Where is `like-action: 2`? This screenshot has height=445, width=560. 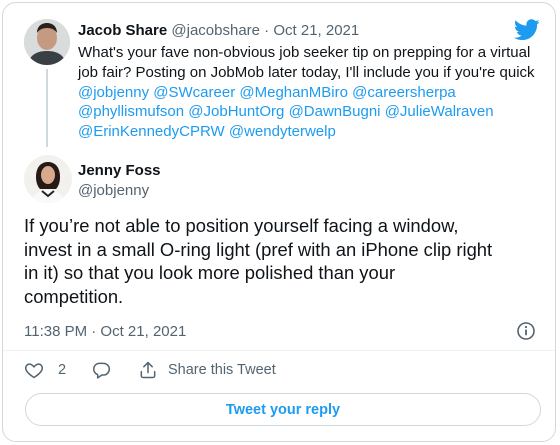 like-action: 2 is located at coordinates (45, 370).